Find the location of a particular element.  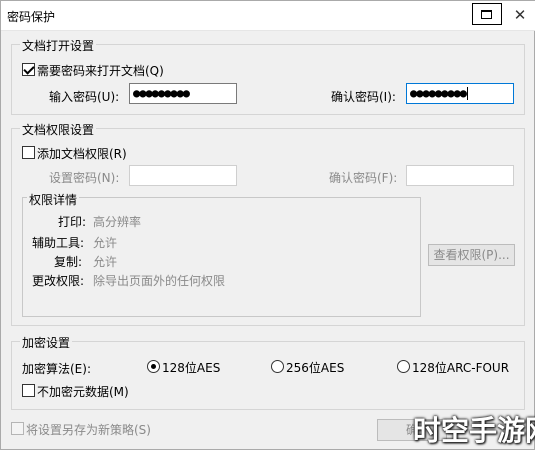

set-password-field is located at coordinates (183, 175).